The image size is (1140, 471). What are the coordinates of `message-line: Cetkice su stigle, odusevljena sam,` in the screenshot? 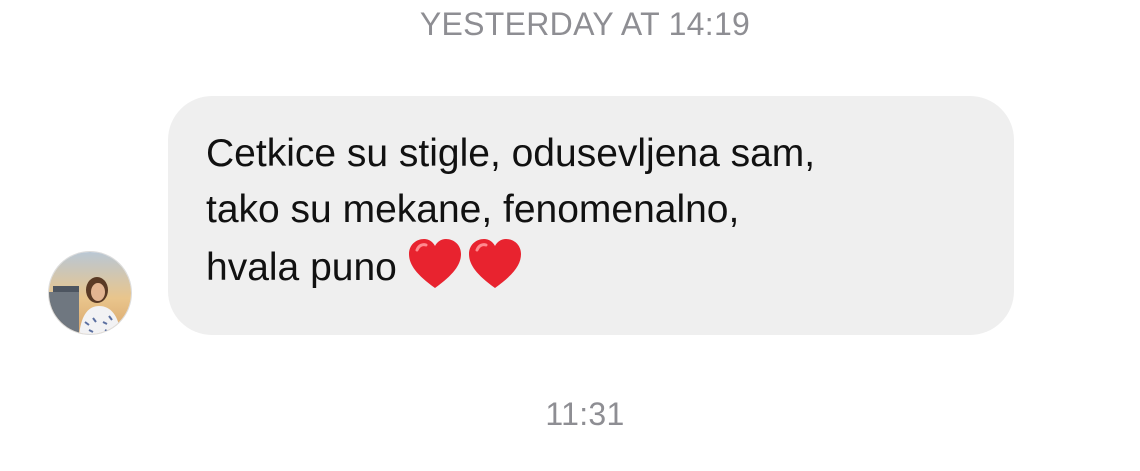 It's located at (511, 153).